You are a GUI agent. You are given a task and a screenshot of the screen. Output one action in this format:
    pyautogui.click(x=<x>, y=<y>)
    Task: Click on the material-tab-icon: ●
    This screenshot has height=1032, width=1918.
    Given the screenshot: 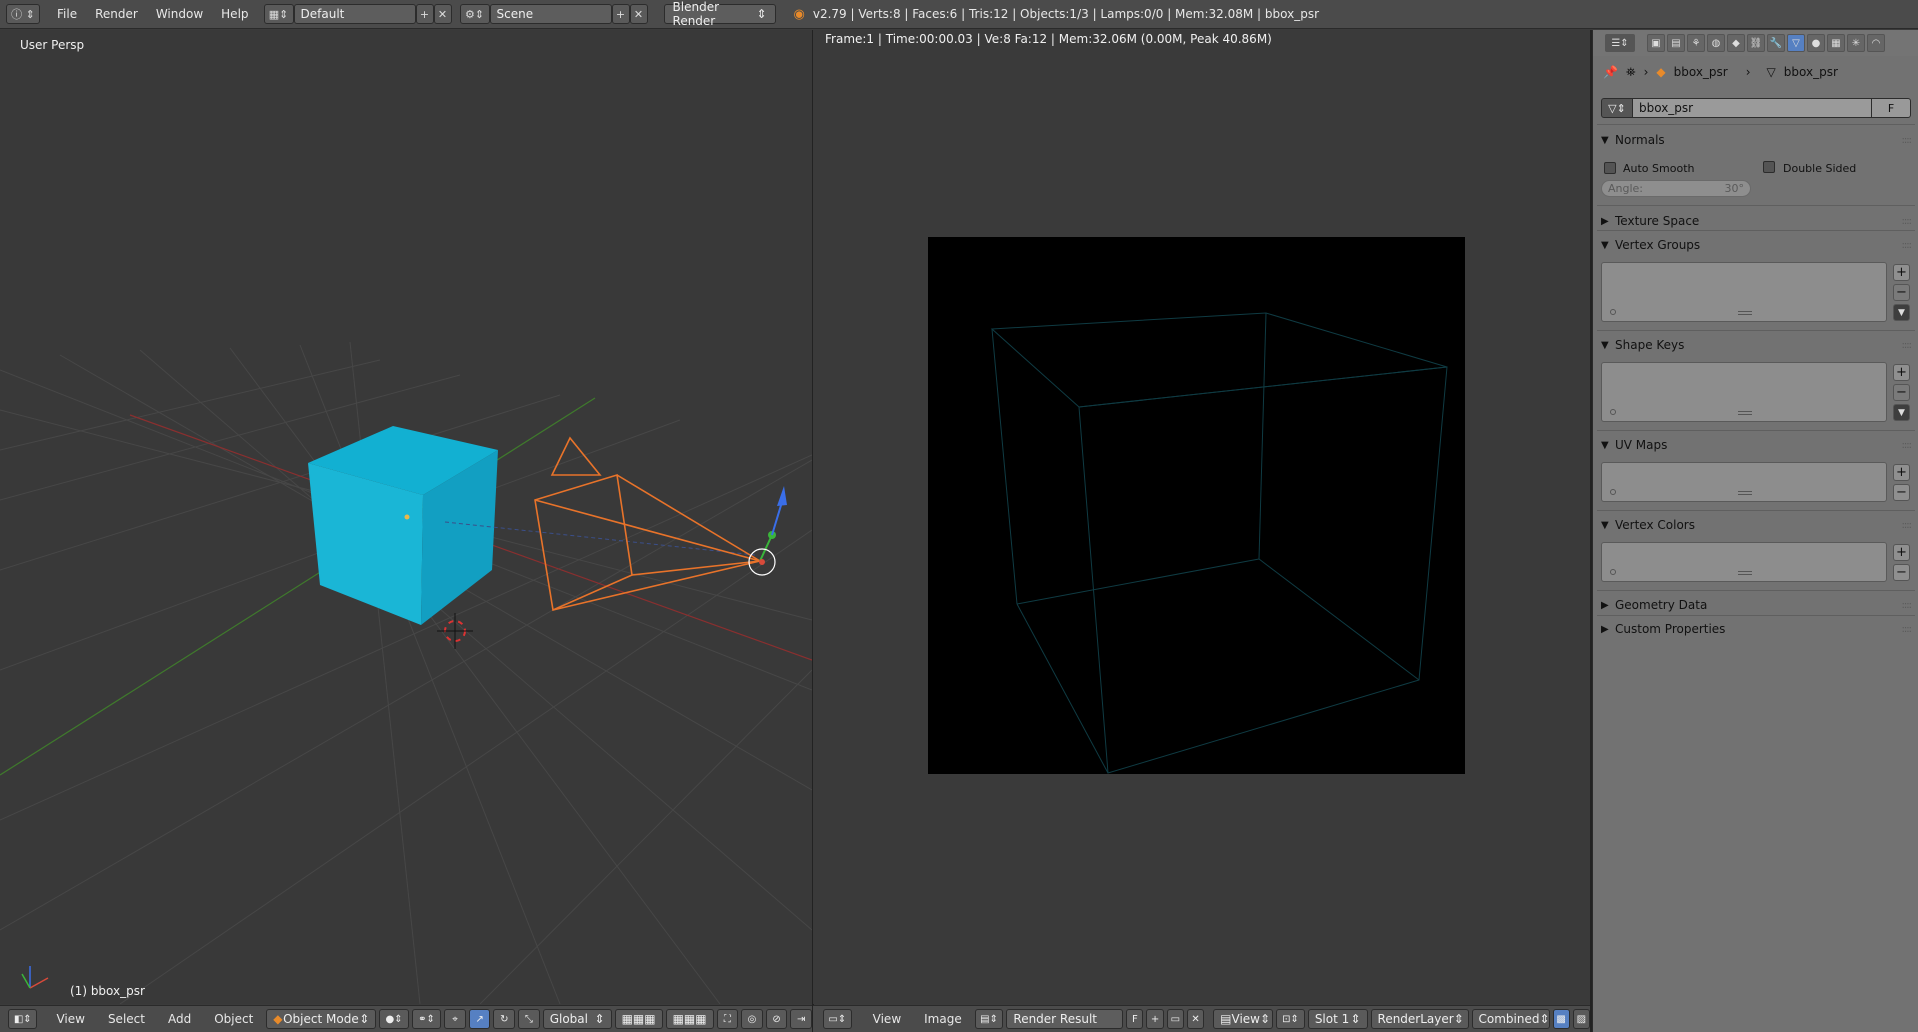 What is the action you would take?
    pyautogui.click(x=1816, y=43)
    